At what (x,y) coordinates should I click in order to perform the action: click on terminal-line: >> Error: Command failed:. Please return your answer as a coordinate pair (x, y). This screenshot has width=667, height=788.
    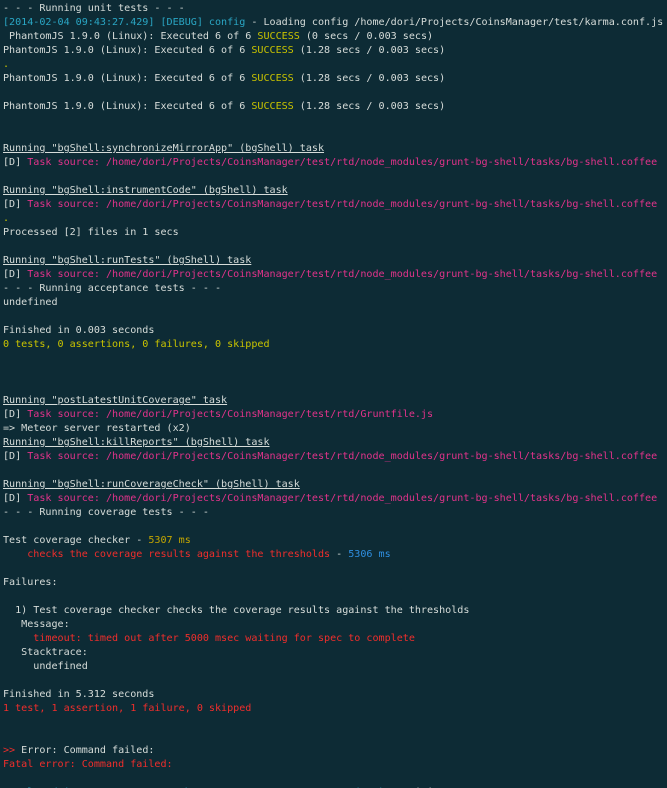
    Looking at the image, I should click on (333, 751).